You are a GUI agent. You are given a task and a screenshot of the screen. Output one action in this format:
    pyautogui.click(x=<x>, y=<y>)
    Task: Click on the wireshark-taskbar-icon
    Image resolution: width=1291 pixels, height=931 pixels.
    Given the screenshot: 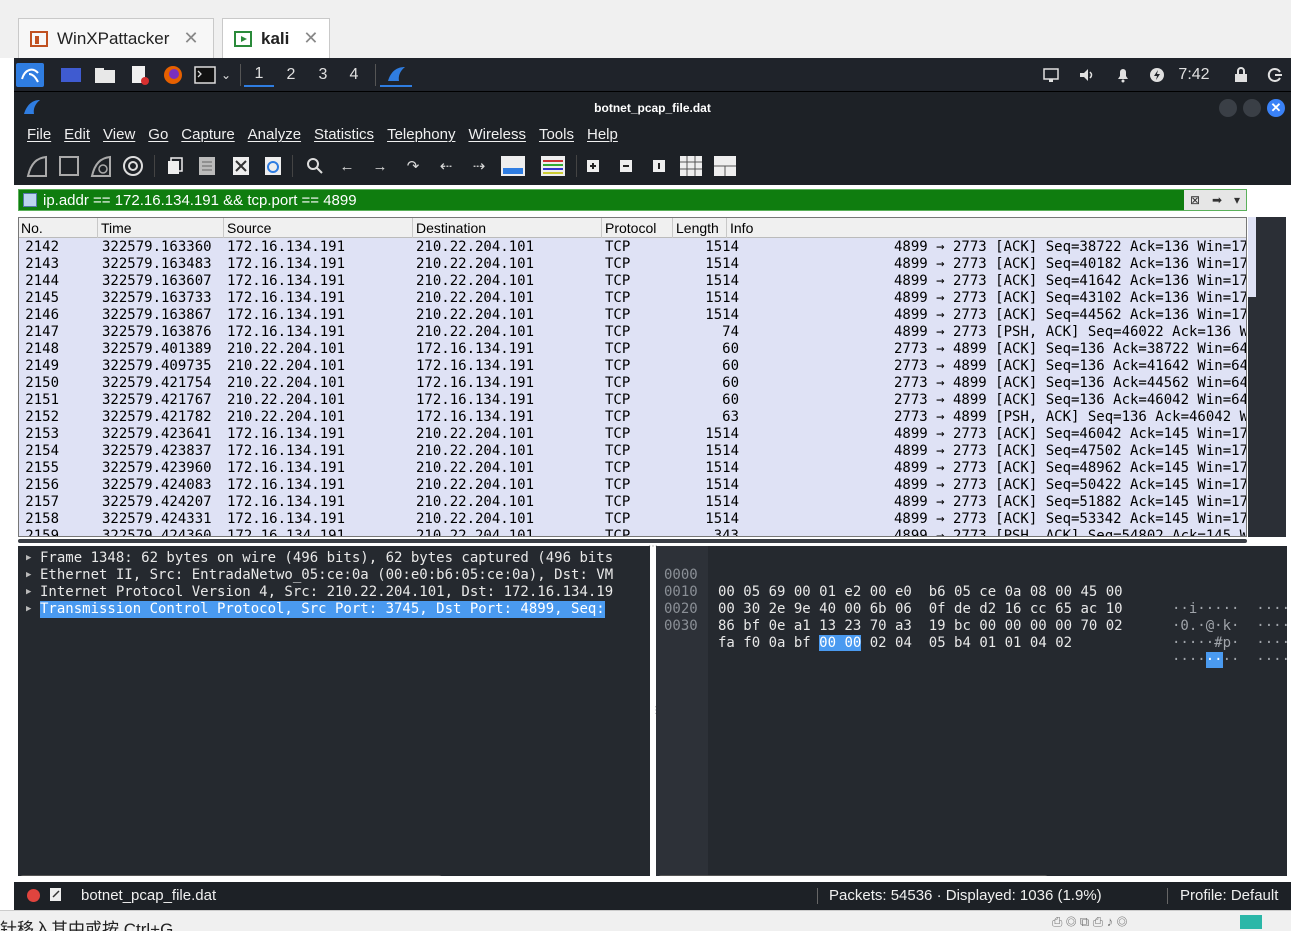 What is the action you would take?
    pyautogui.click(x=396, y=75)
    